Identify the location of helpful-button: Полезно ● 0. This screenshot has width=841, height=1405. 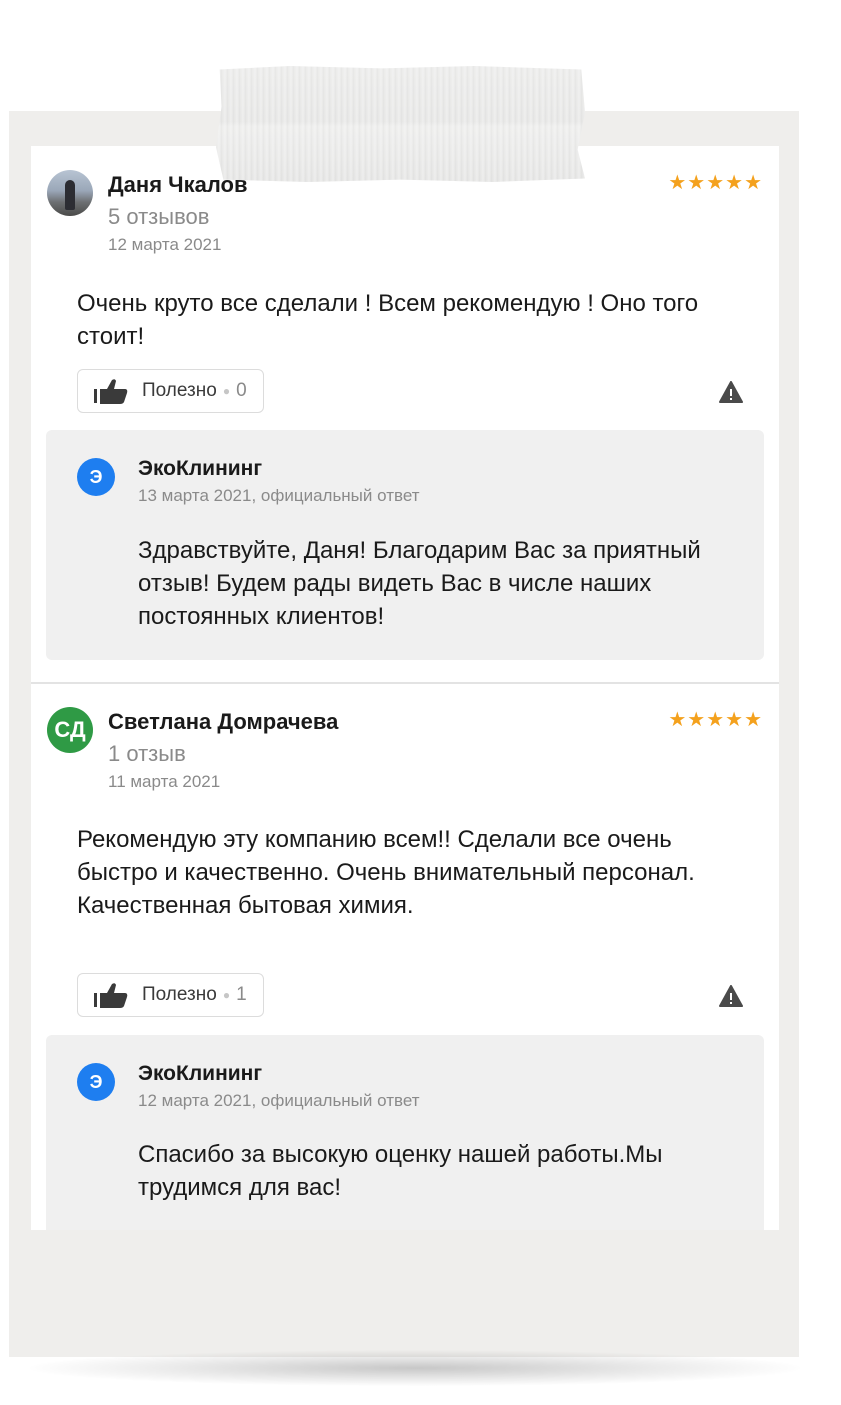
(170, 391).